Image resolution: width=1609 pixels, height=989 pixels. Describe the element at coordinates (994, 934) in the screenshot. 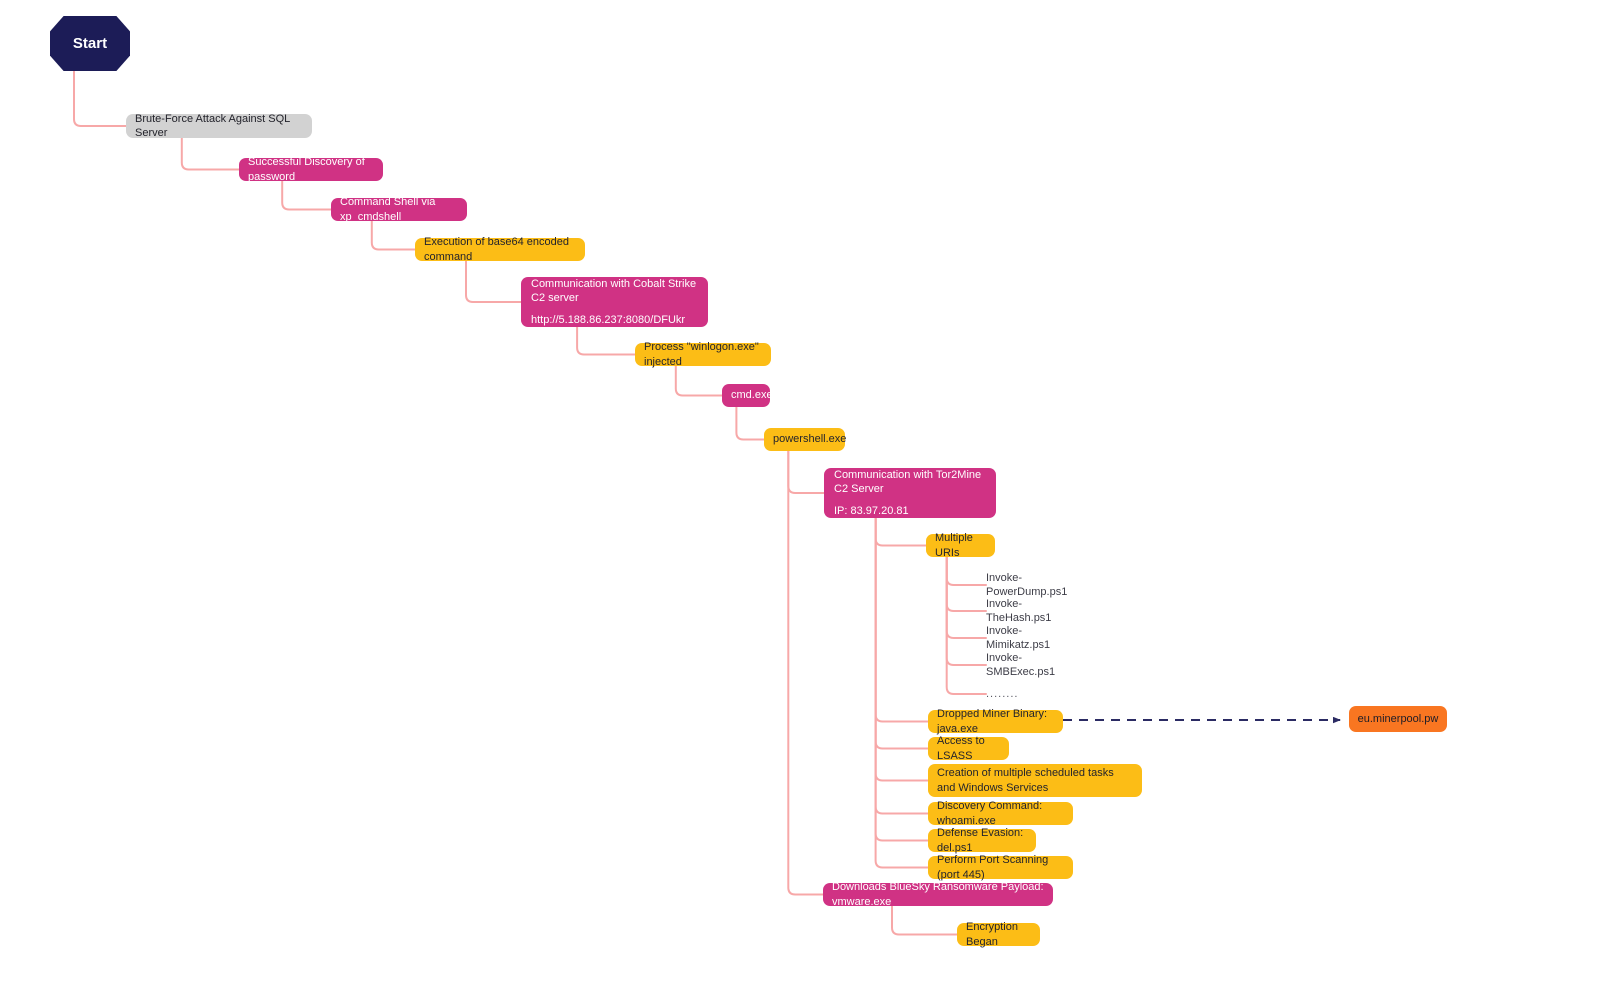

I see `node-label: Encryption Began` at that location.